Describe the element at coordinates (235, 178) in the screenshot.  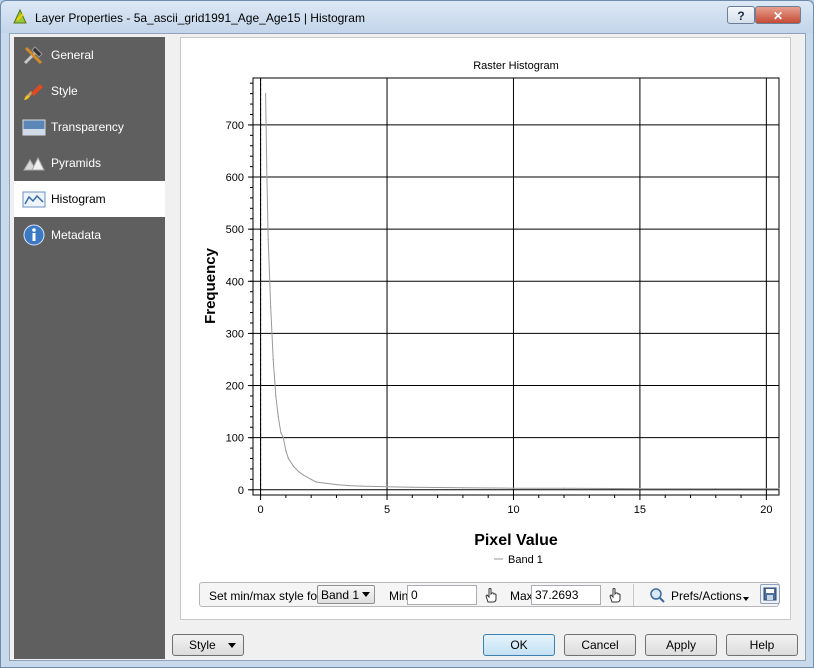
I see `y-tick-label: 600` at that location.